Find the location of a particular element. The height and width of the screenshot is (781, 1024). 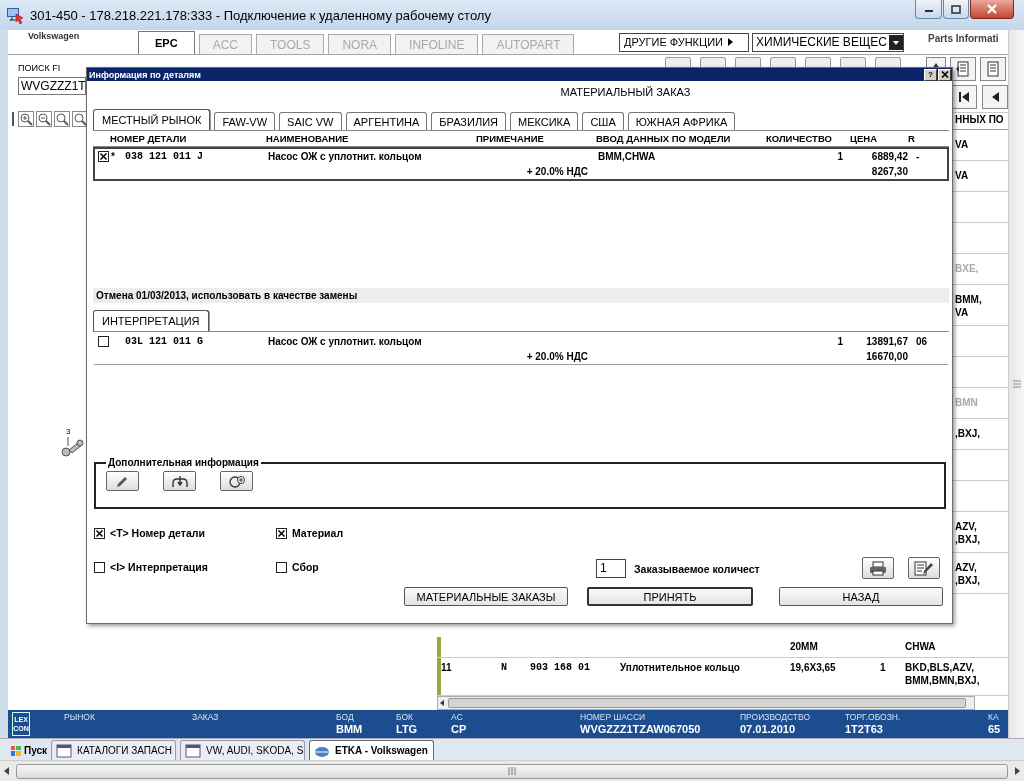

part-row: 03L 121 011 G Насос ОЖ с уплотнит. кольцом 1 13891,67 06 + 20.0% НДС 16670,00 is located at coordinates (521, 348).